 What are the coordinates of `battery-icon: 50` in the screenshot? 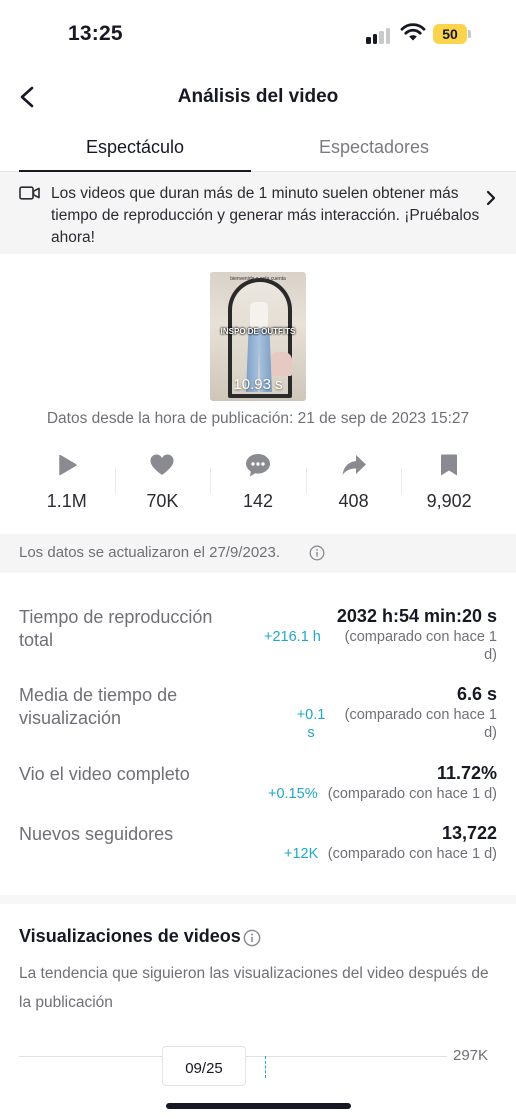 It's located at (452, 34).